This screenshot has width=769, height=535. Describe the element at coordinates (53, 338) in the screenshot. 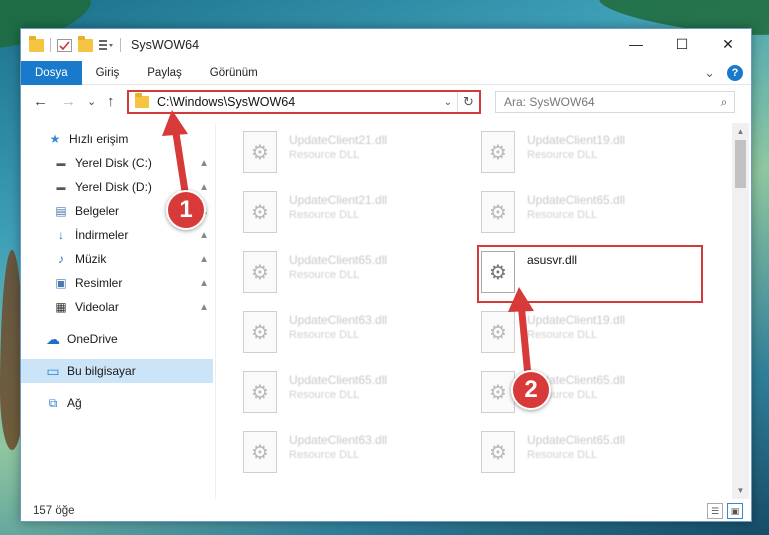

I see `onedrive-cloud-icon: ☁` at that location.